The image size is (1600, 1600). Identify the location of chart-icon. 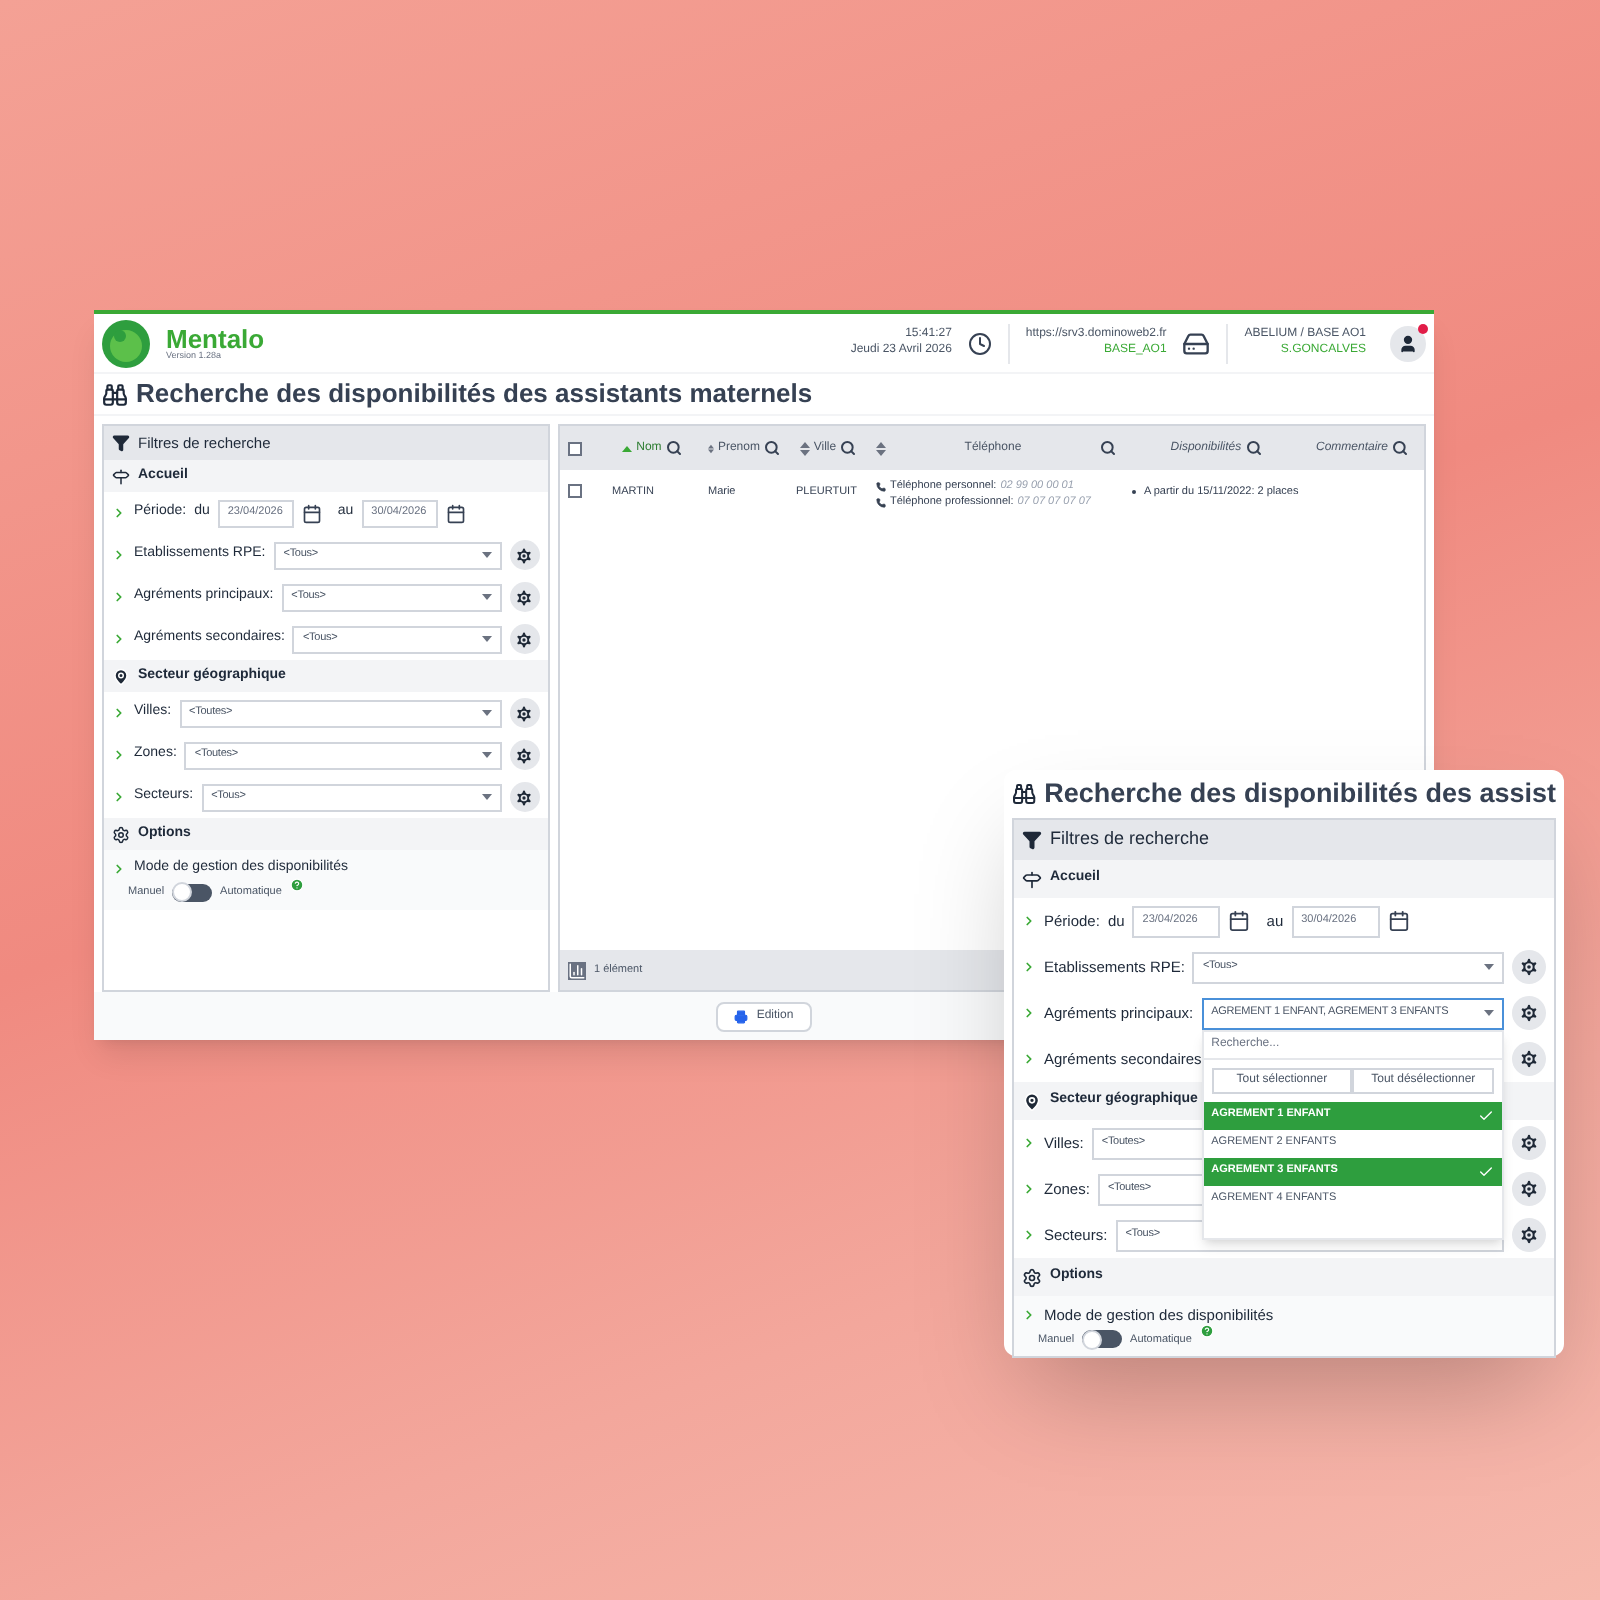
(576, 970).